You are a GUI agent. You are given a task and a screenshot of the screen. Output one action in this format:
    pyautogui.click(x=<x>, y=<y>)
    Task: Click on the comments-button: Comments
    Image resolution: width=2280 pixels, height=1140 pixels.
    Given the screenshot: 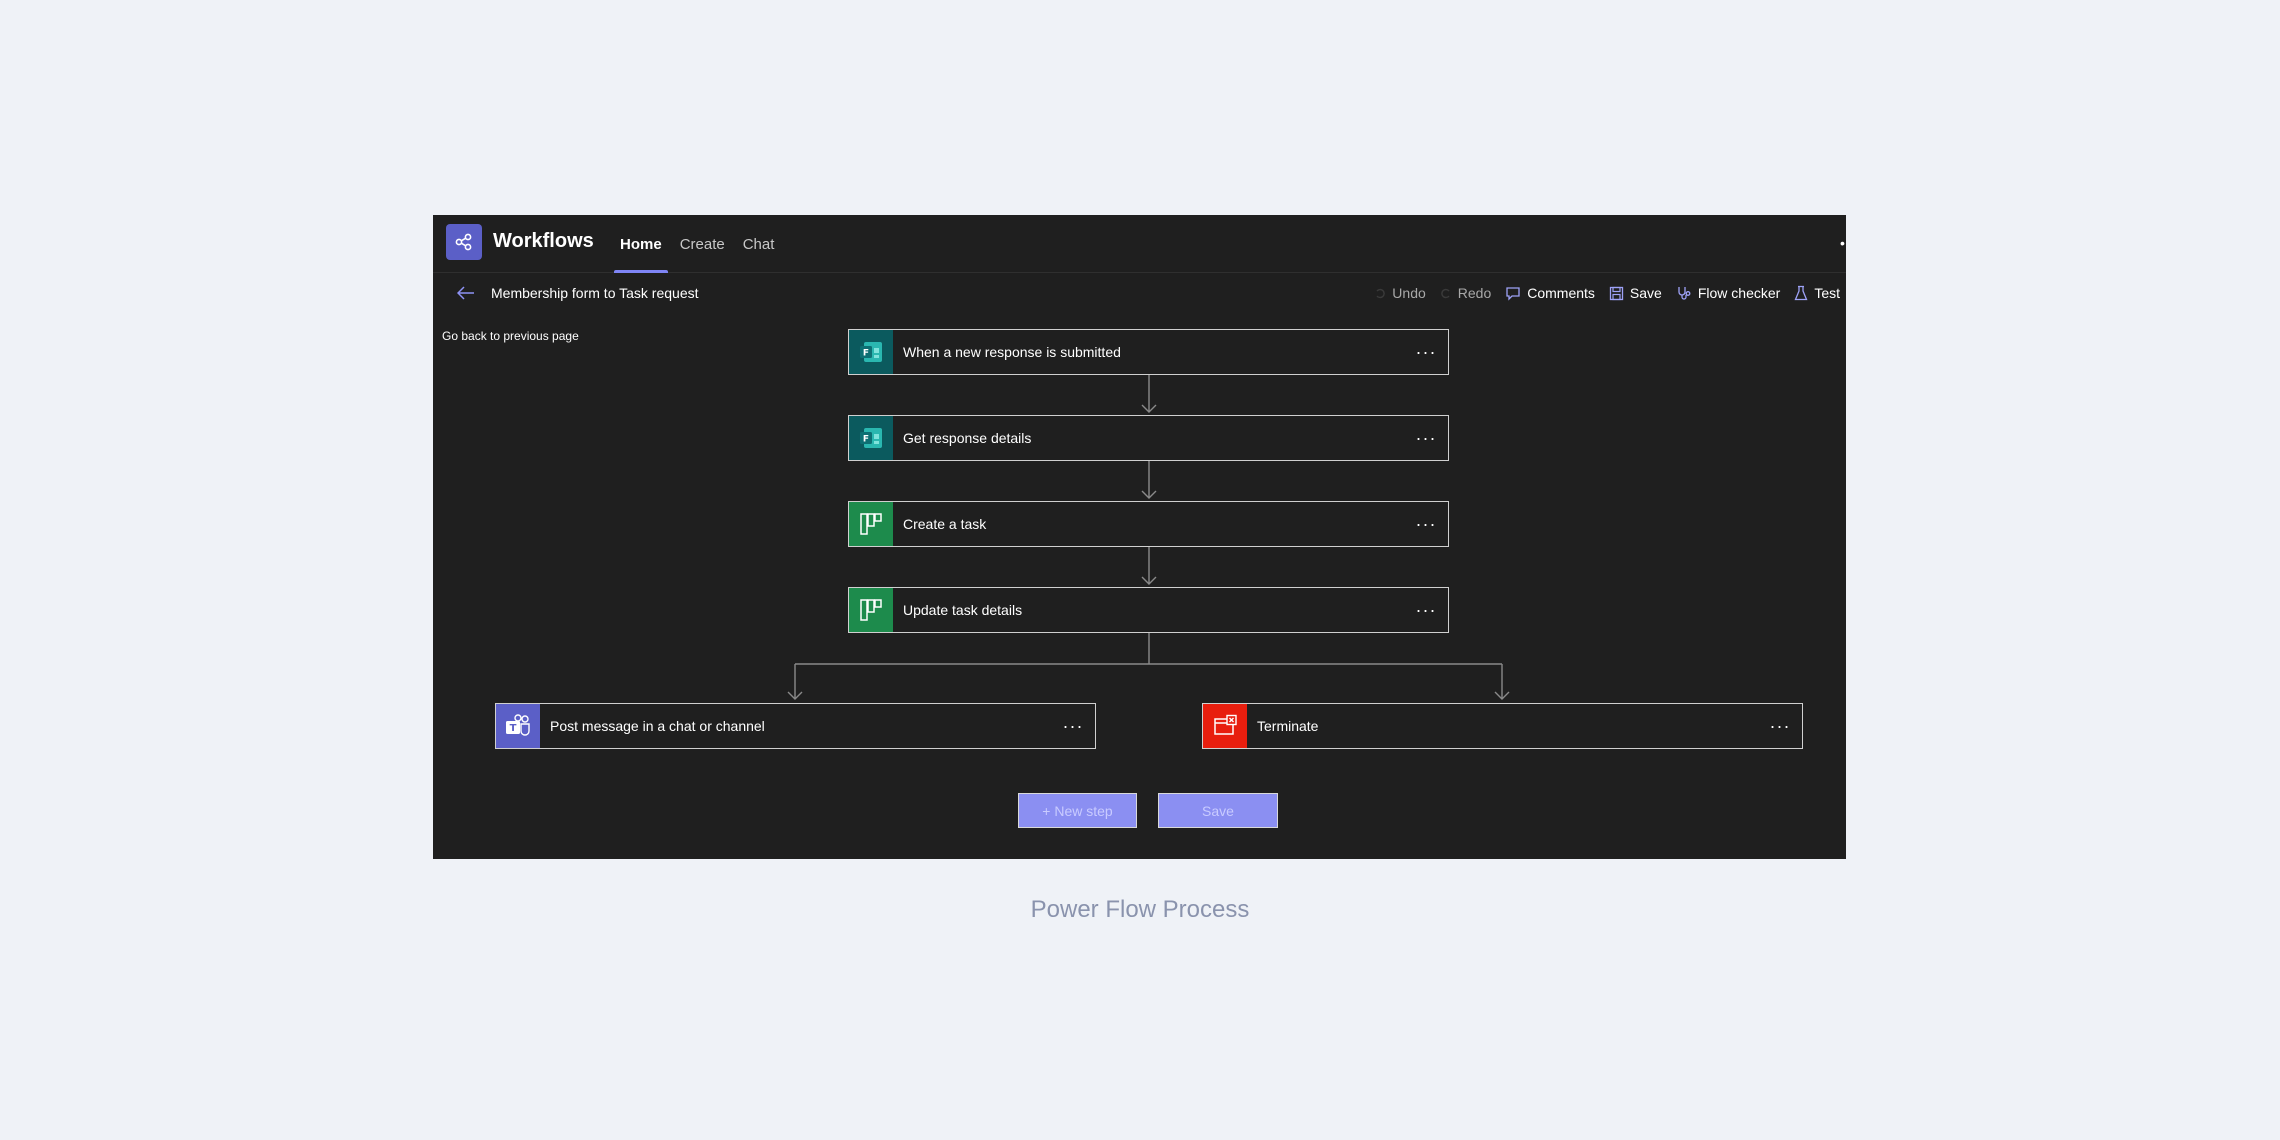 What is the action you would take?
    pyautogui.click(x=1550, y=293)
    